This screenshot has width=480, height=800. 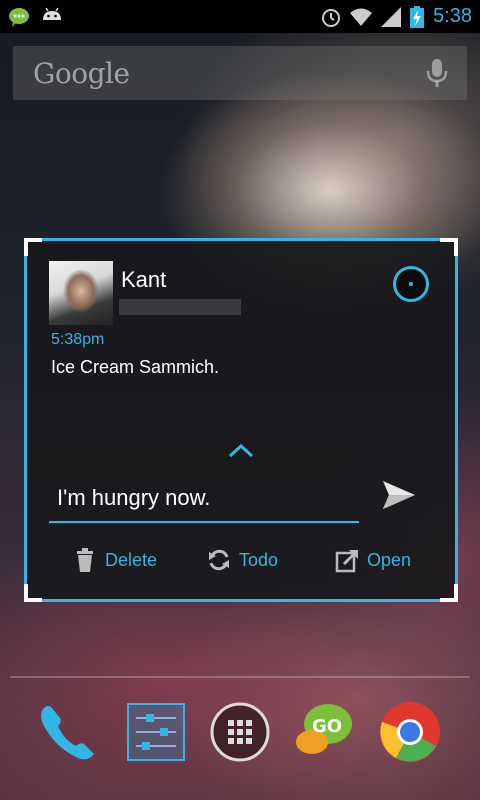 I want to click on app-drawer-icon, so click(x=240, y=732).